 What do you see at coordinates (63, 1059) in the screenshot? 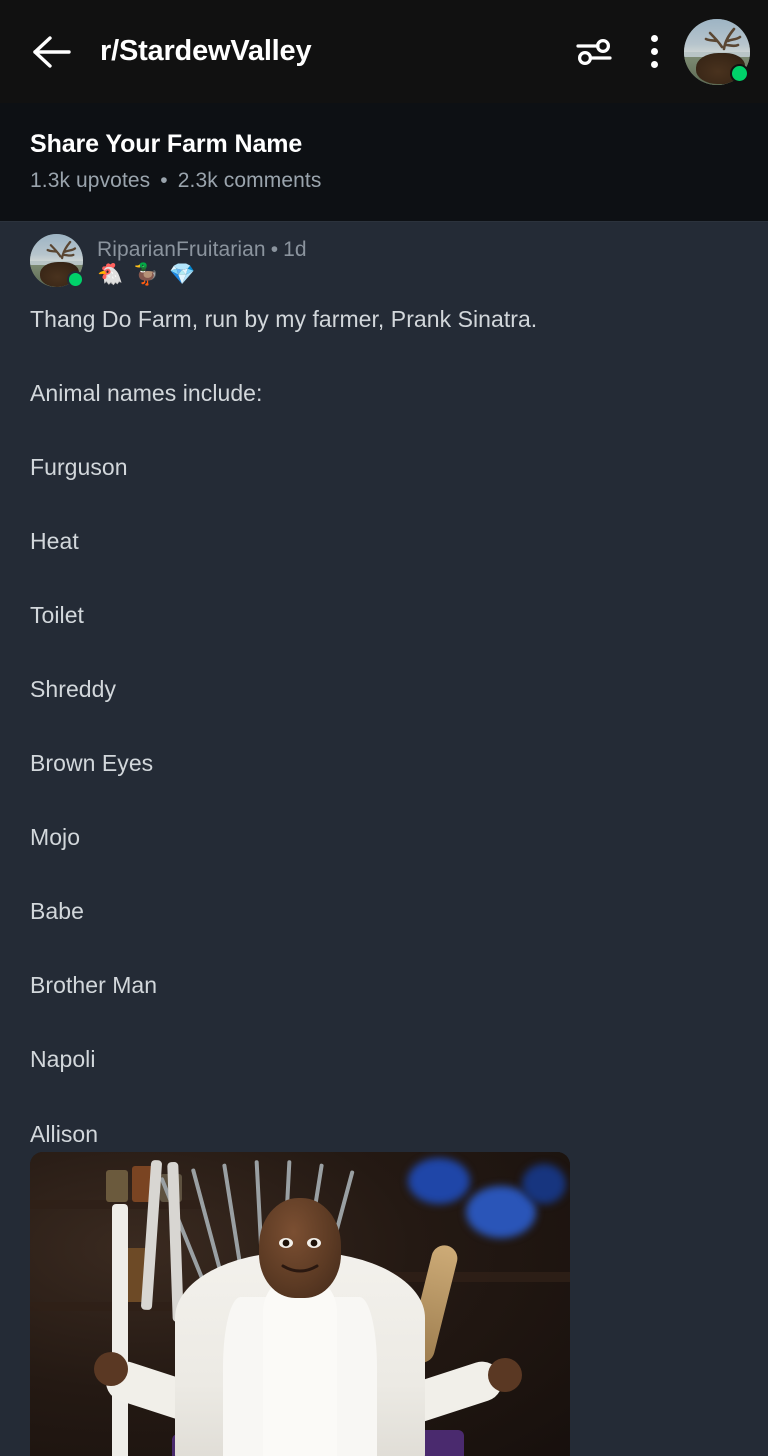
I see `animal-name: Napoli` at bounding box center [63, 1059].